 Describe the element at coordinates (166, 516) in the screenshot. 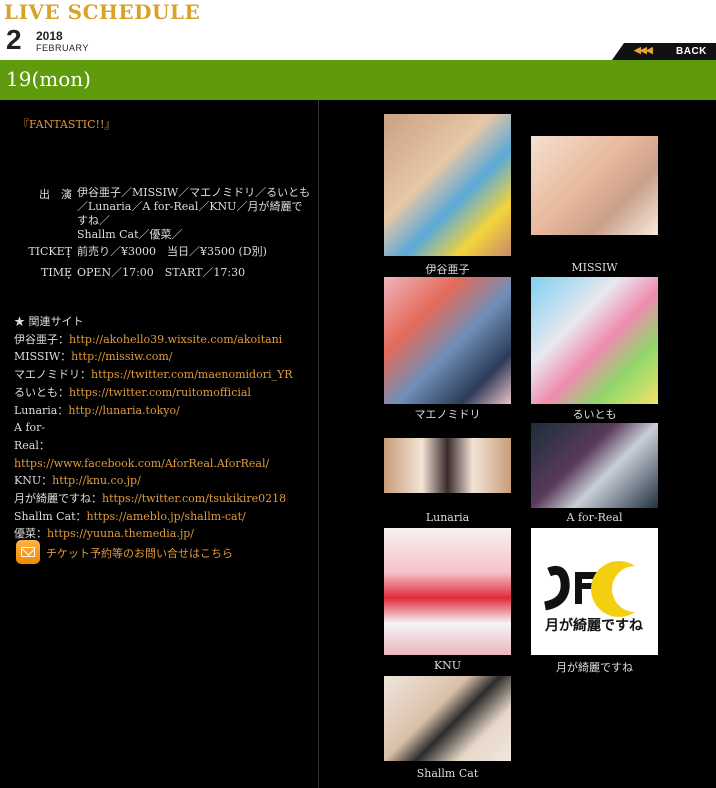

I see `link-url: https://ameblo.jp/shallm-cat/` at that location.